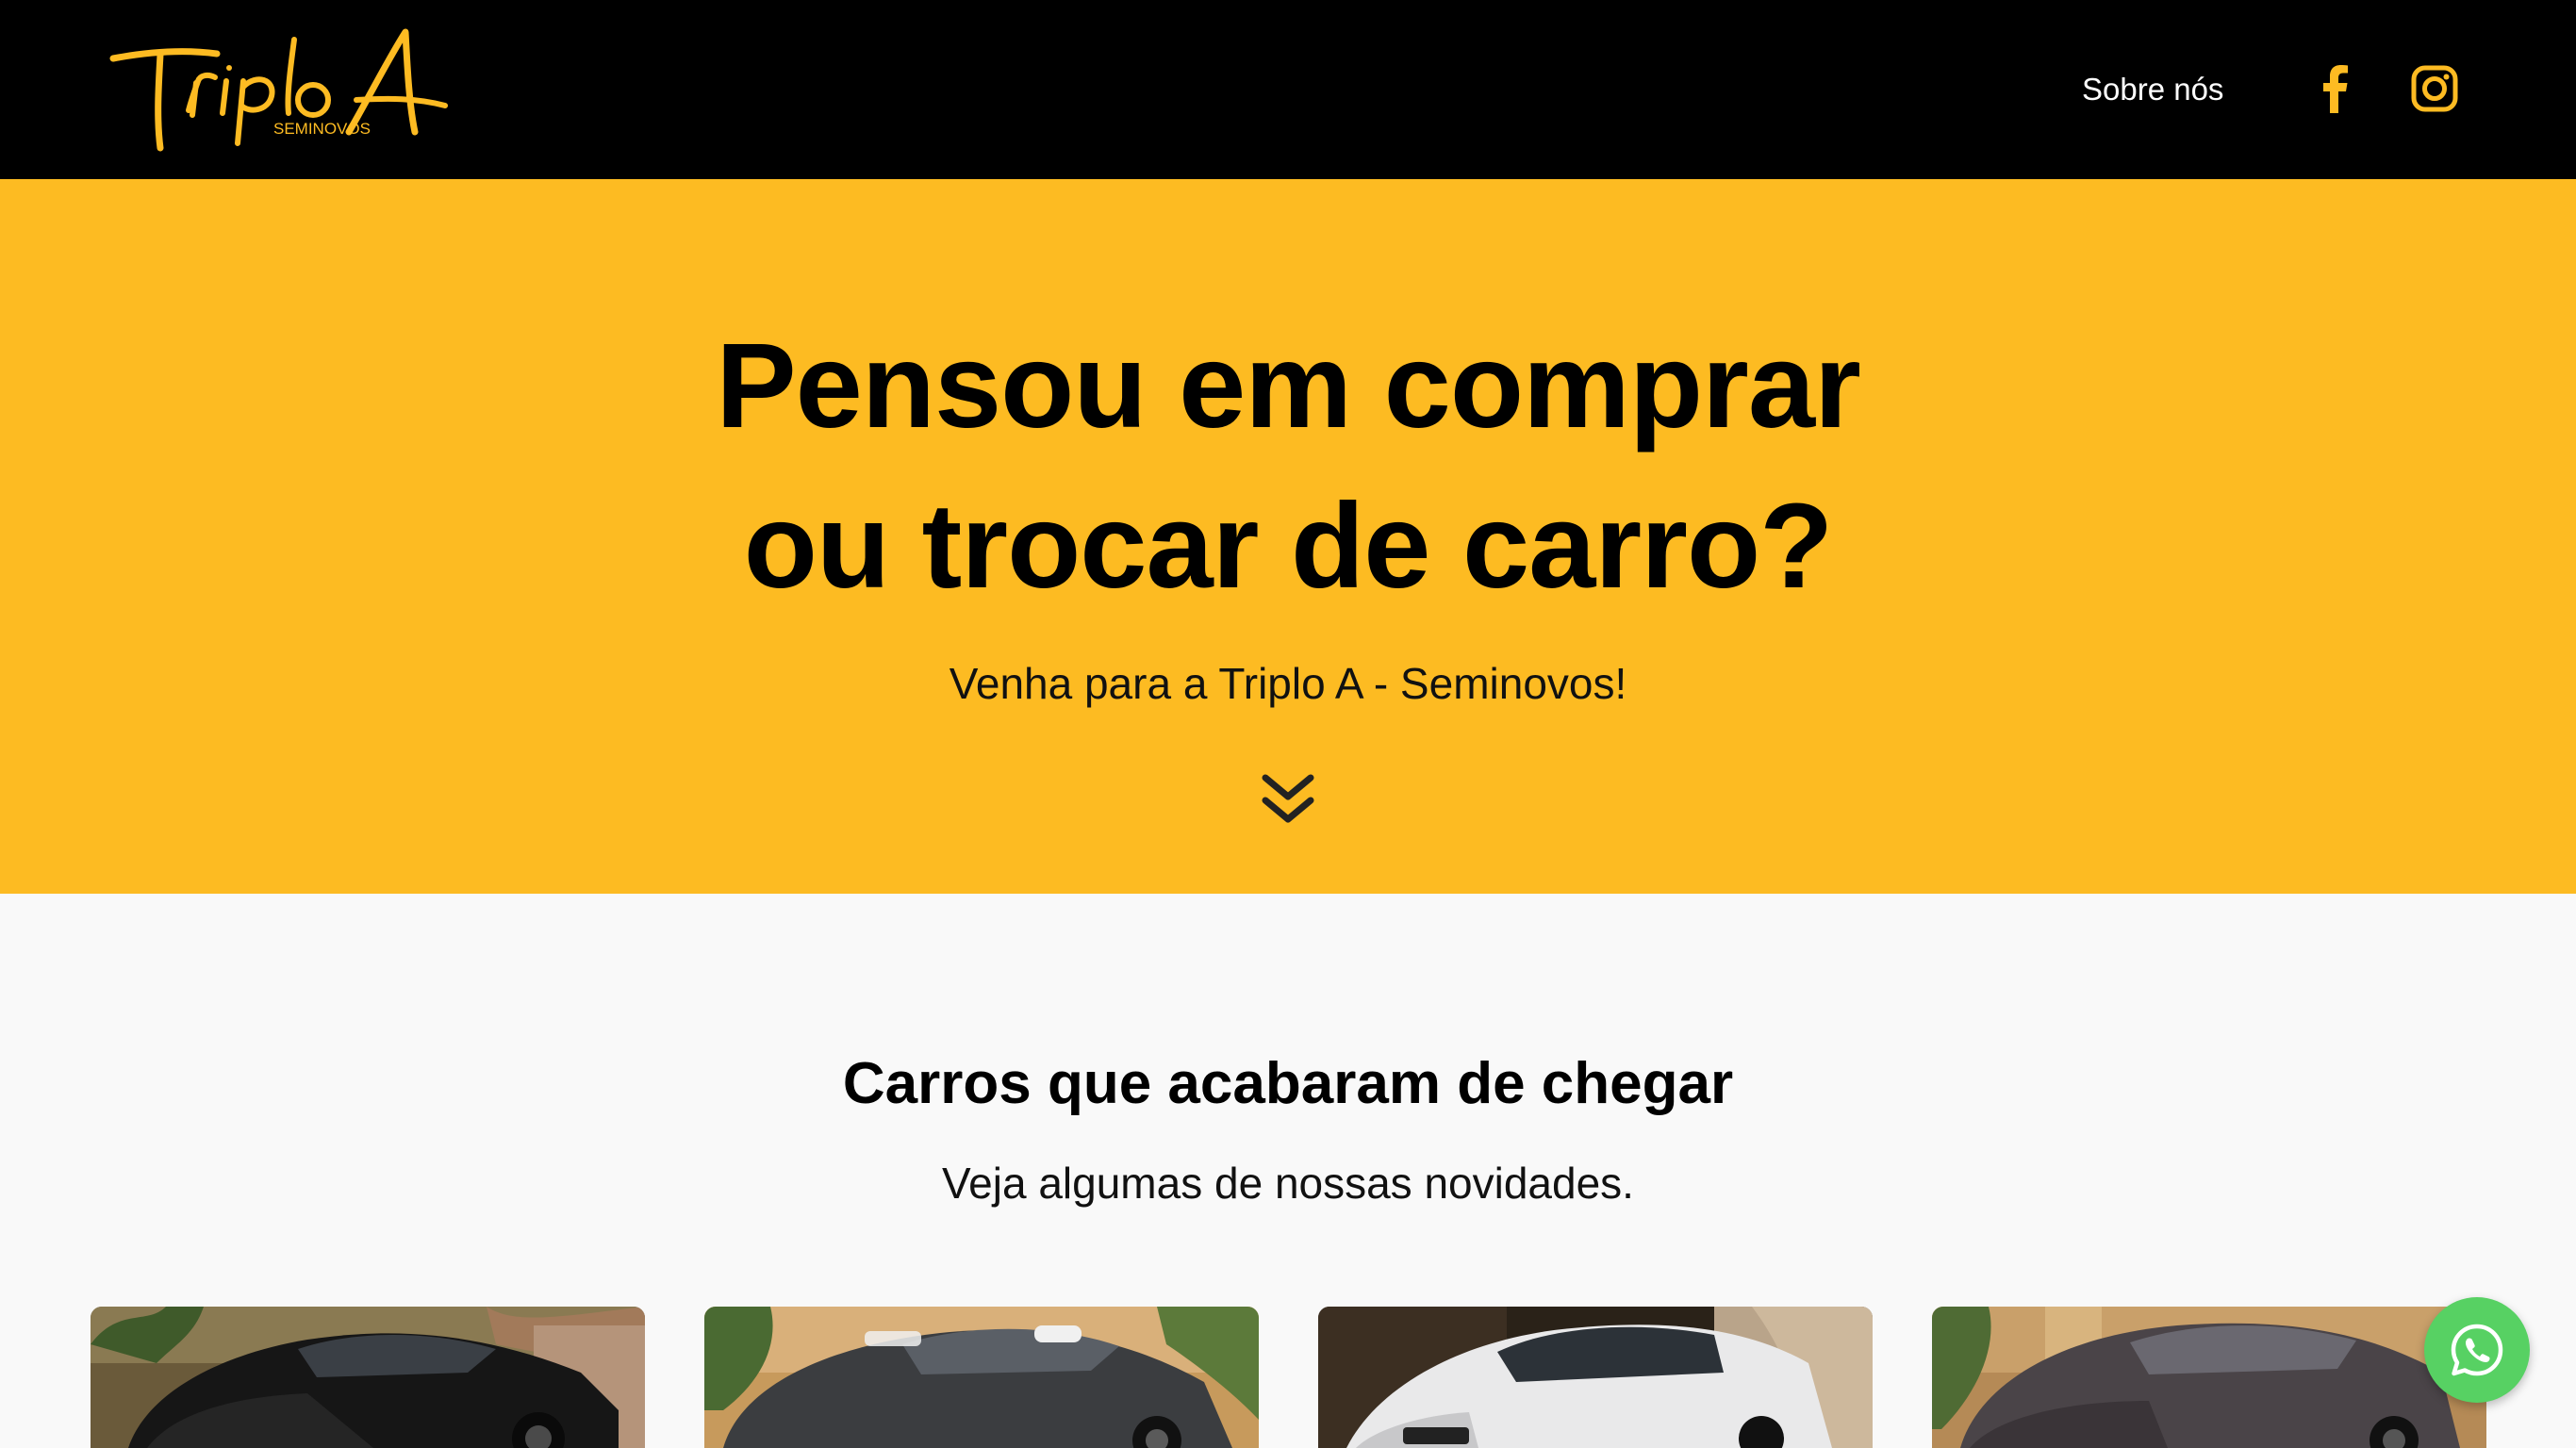 The width and height of the screenshot is (2576, 1448). I want to click on instagram-icon, so click(2434, 88).